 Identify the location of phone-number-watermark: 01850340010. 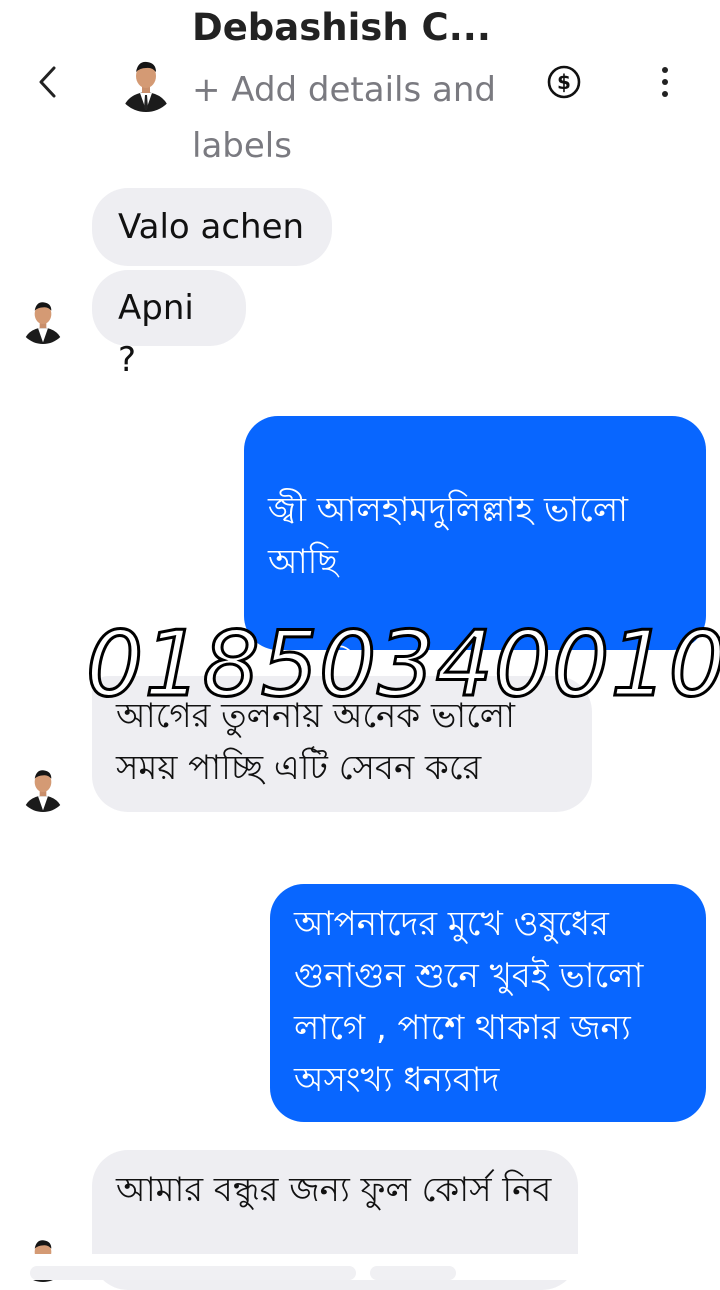
(402, 665).